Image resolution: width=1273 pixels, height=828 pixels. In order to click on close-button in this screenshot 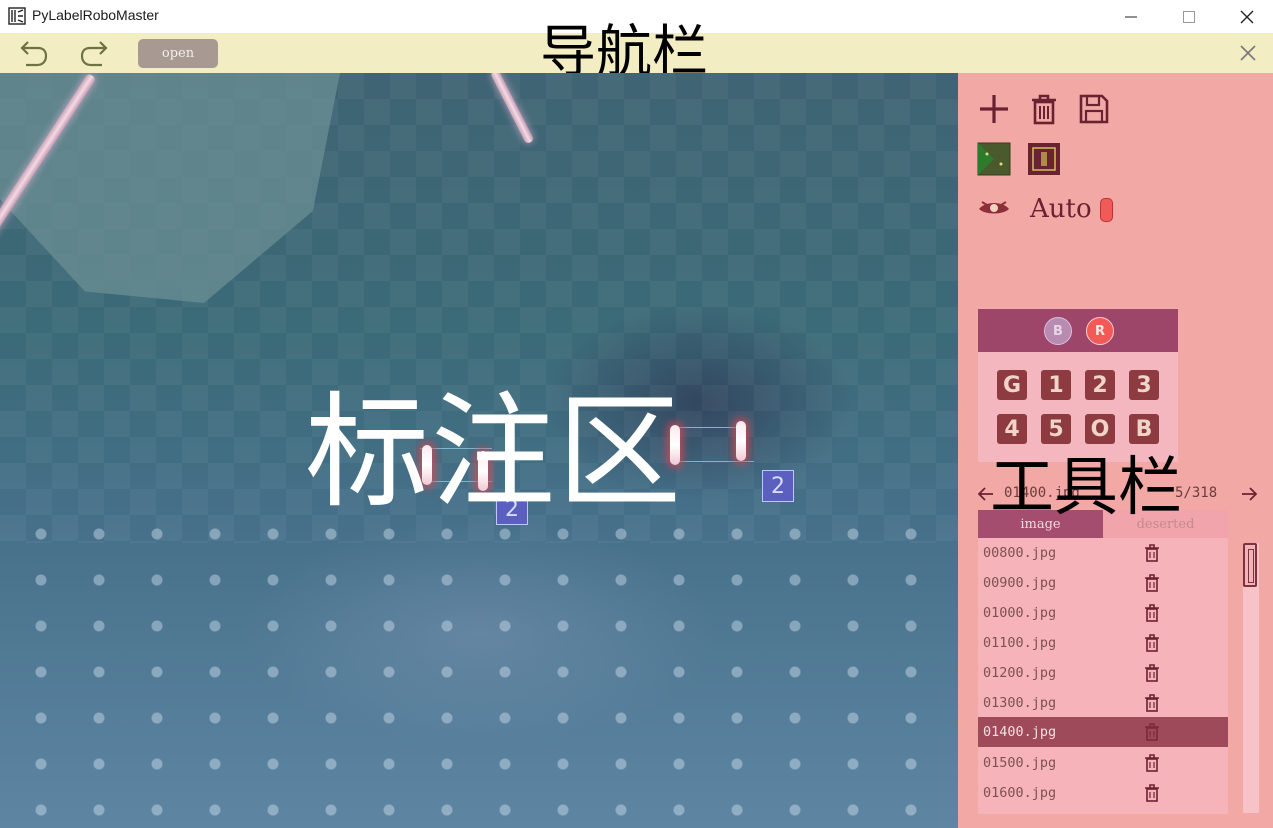, I will do `click(1245, 16)`.